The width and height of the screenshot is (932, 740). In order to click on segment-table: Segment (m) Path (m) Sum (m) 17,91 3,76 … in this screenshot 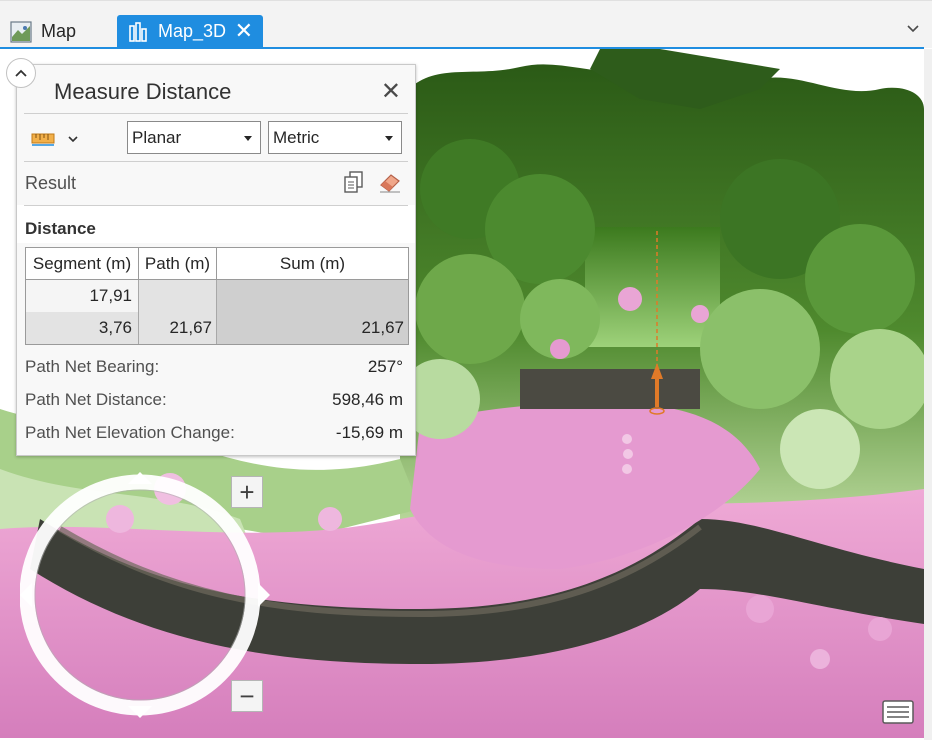, I will do `click(217, 296)`.